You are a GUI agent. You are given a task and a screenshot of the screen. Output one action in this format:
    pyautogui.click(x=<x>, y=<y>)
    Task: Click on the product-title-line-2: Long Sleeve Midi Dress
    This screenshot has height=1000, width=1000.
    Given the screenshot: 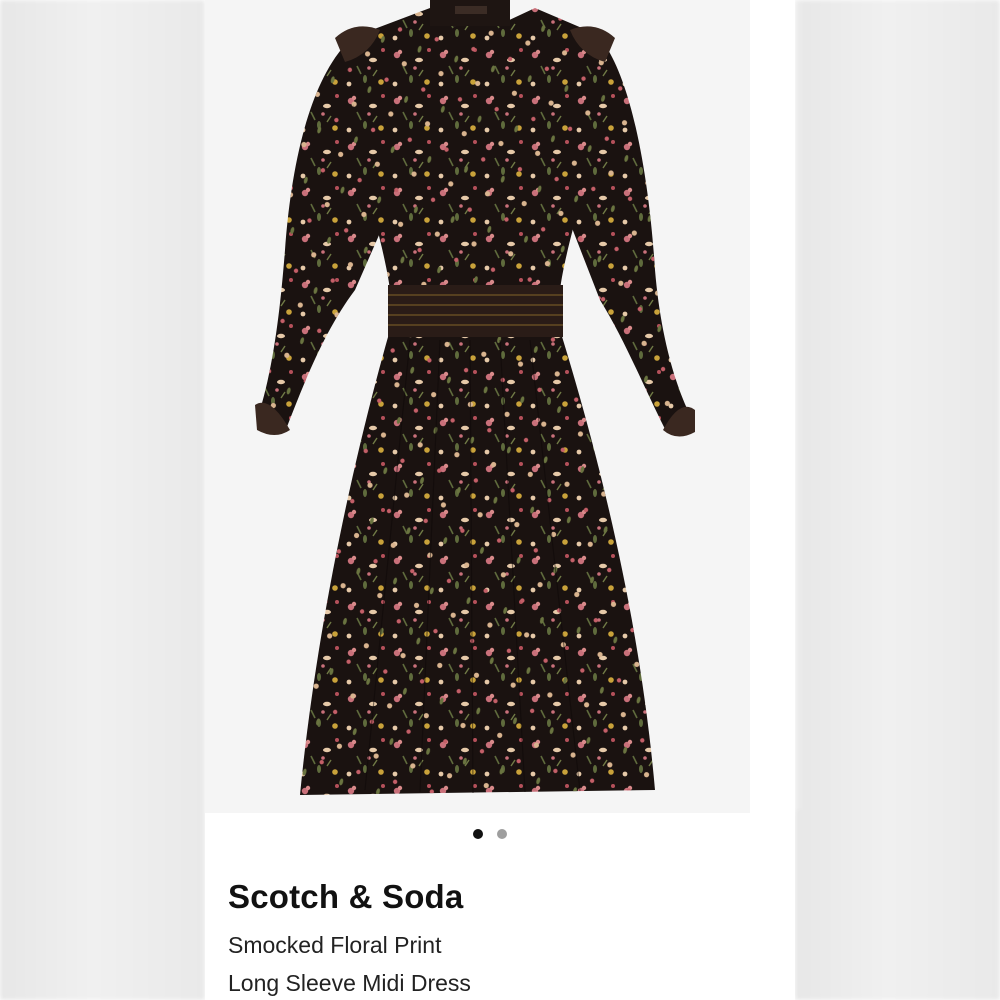 What is the action you would take?
    pyautogui.click(x=349, y=983)
    